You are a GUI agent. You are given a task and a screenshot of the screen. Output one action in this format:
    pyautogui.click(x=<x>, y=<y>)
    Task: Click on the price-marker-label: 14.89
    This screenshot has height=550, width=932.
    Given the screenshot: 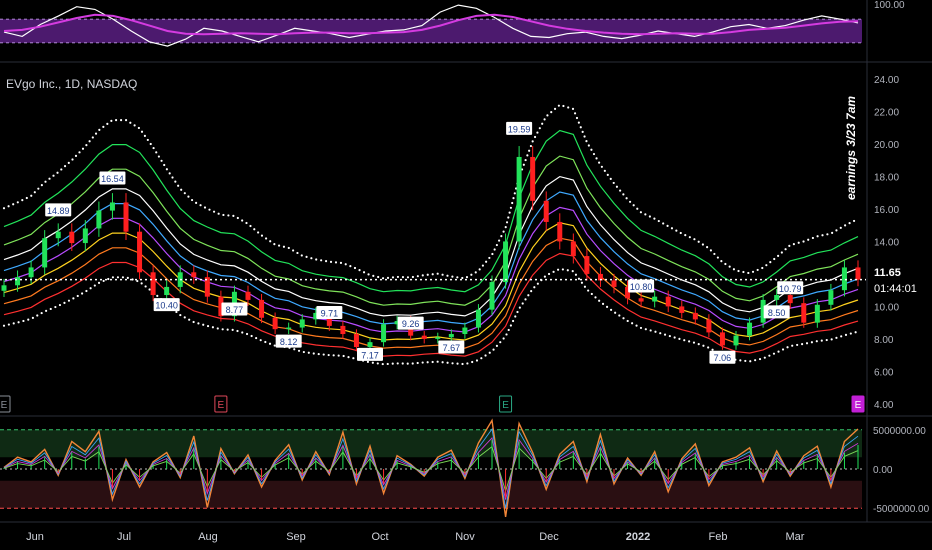 What is the action you would take?
    pyautogui.click(x=58, y=211)
    